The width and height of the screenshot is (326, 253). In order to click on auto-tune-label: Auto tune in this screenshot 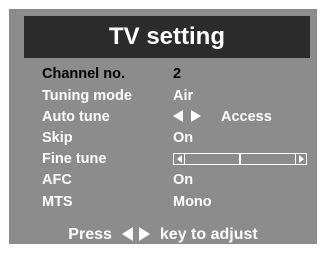, I will do `click(76, 117)`.